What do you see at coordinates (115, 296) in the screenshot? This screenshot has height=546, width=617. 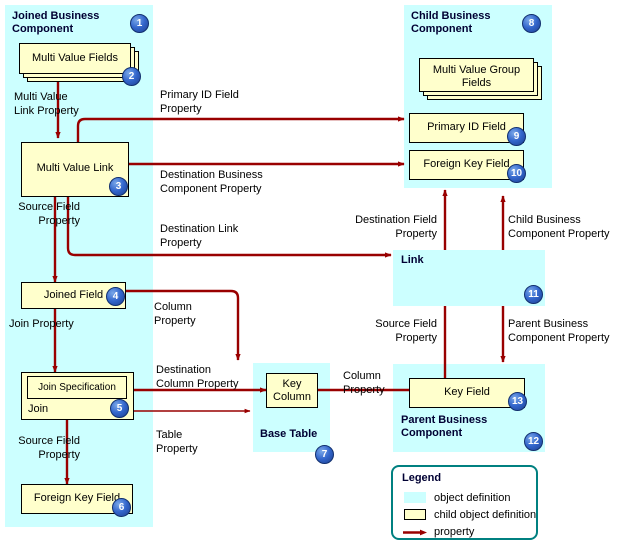 I see `badge-4: 4` at bounding box center [115, 296].